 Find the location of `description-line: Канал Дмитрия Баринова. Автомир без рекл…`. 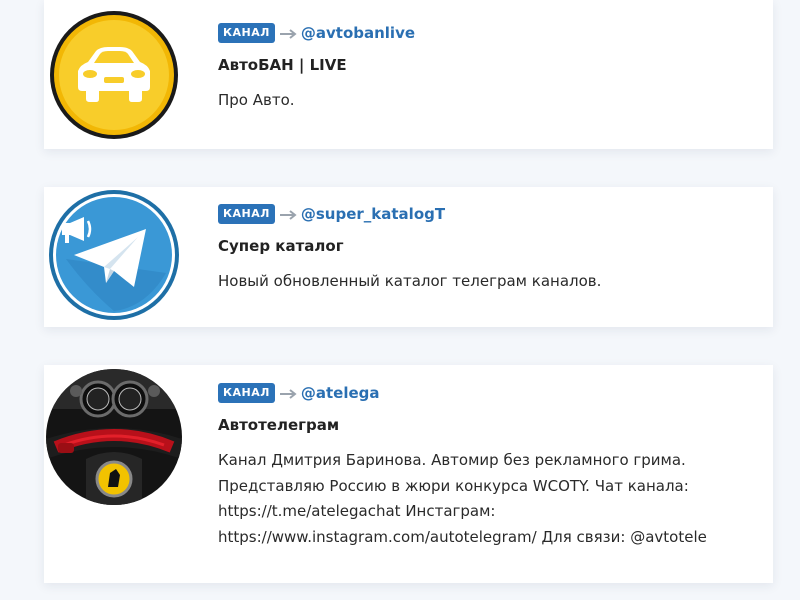

description-line: Канал Дмитрия Баринова. Автомир без рекл… is located at coordinates (452, 460).